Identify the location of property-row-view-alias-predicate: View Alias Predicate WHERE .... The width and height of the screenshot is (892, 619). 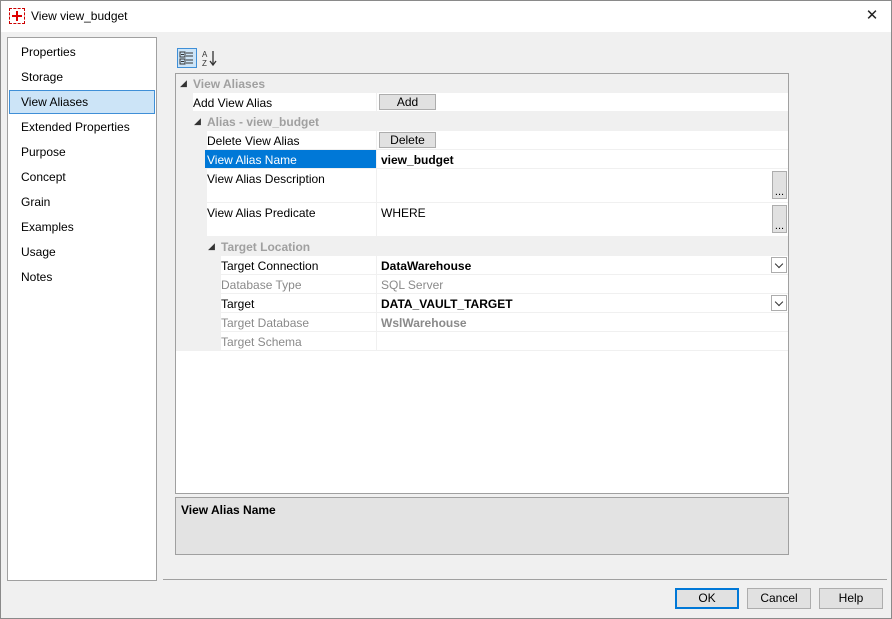
(482, 220).